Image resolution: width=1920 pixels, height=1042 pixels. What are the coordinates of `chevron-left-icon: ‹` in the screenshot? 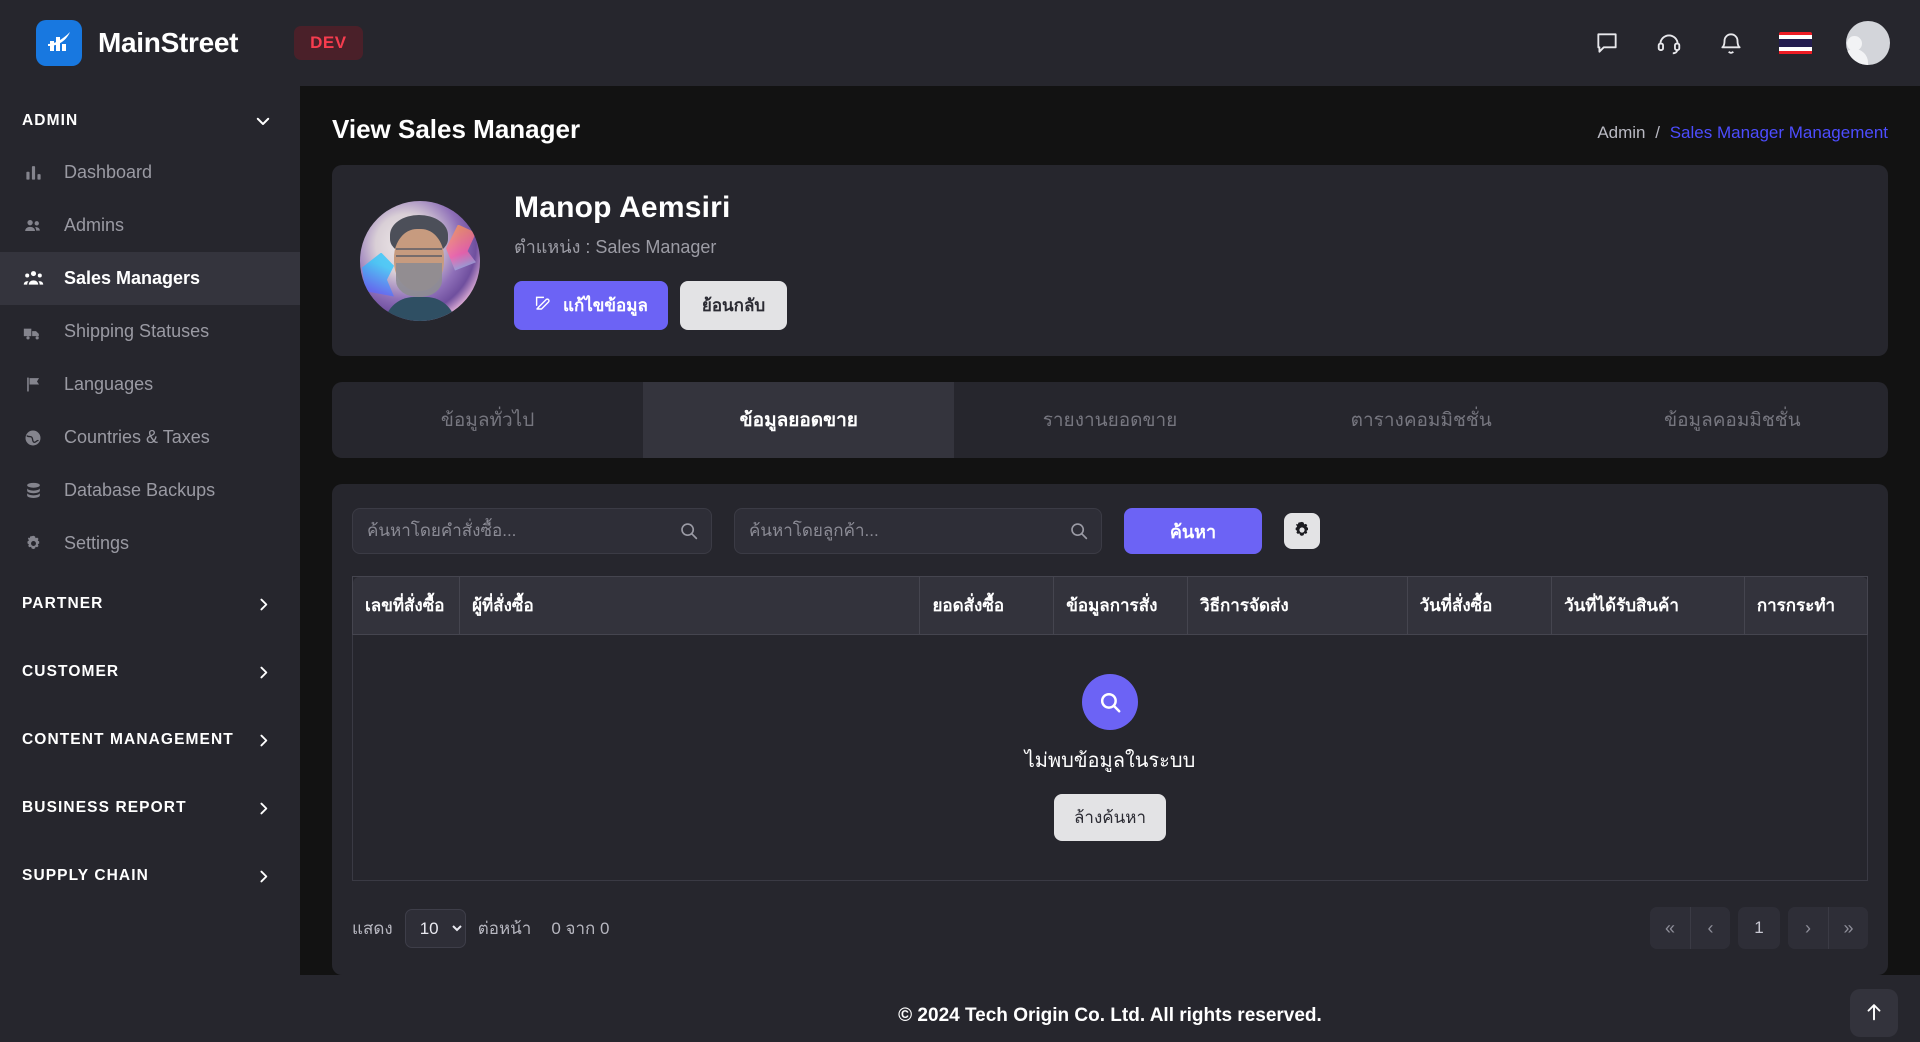 It's located at (1710, 928).